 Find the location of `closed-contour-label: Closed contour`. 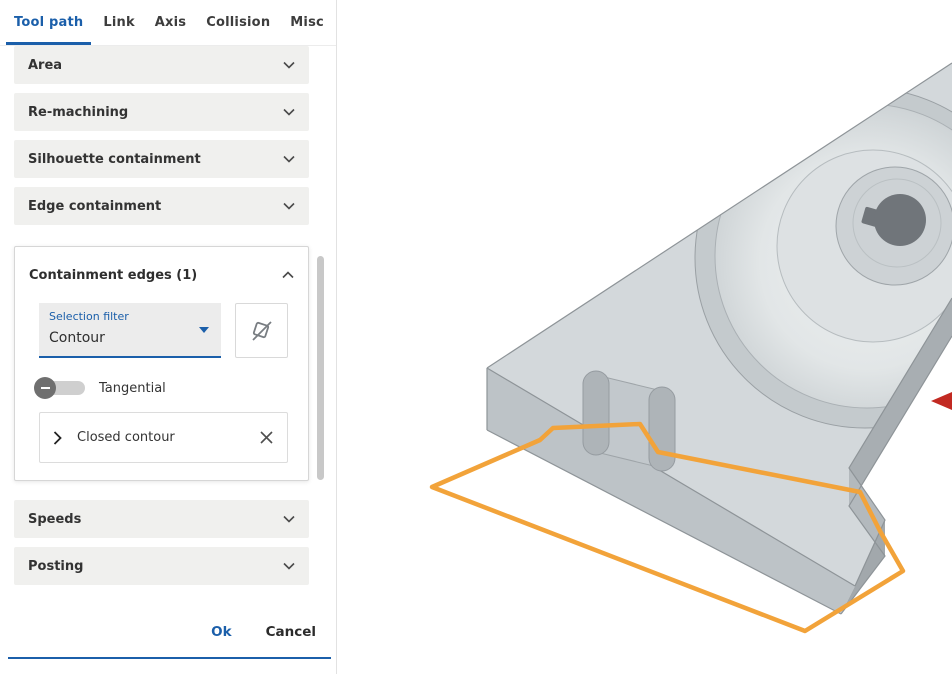

closed-contour-label: Closed contour is located at coordinates (126, 437).